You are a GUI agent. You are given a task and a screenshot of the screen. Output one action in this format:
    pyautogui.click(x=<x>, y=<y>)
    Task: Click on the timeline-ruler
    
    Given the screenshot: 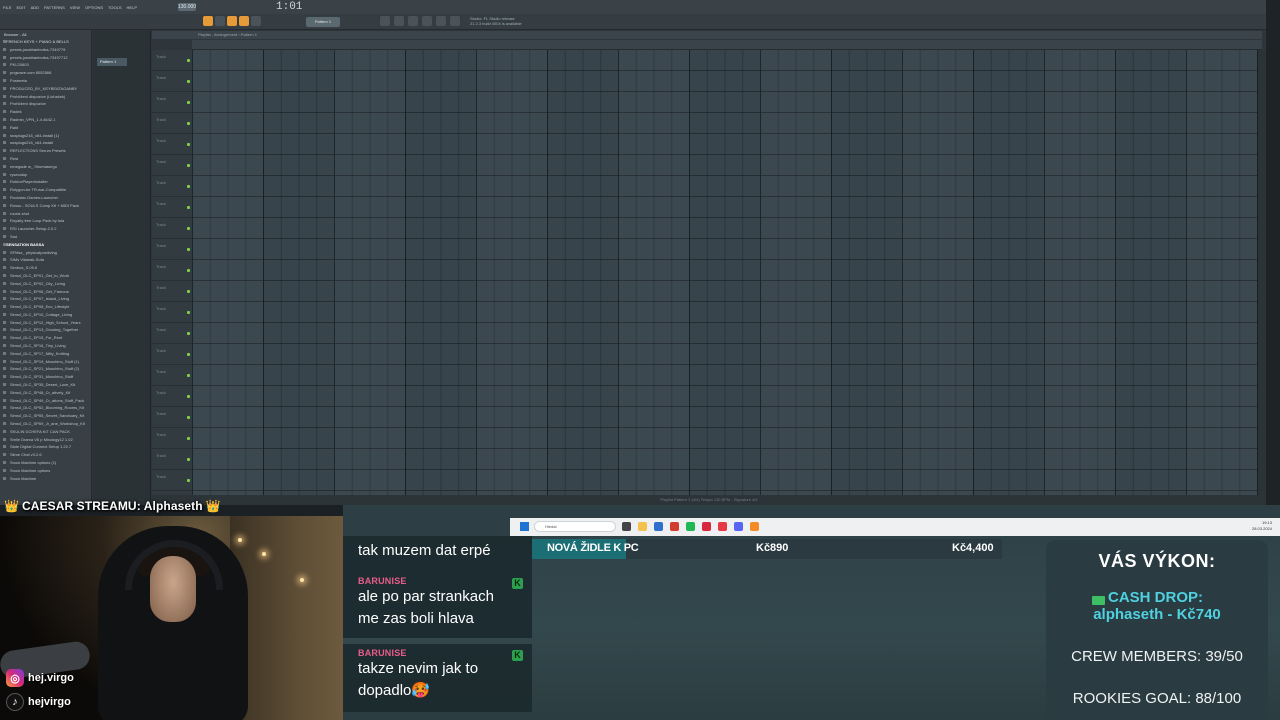 What is the action you would take?
    pyautogui.click(x=727, y=45)
    